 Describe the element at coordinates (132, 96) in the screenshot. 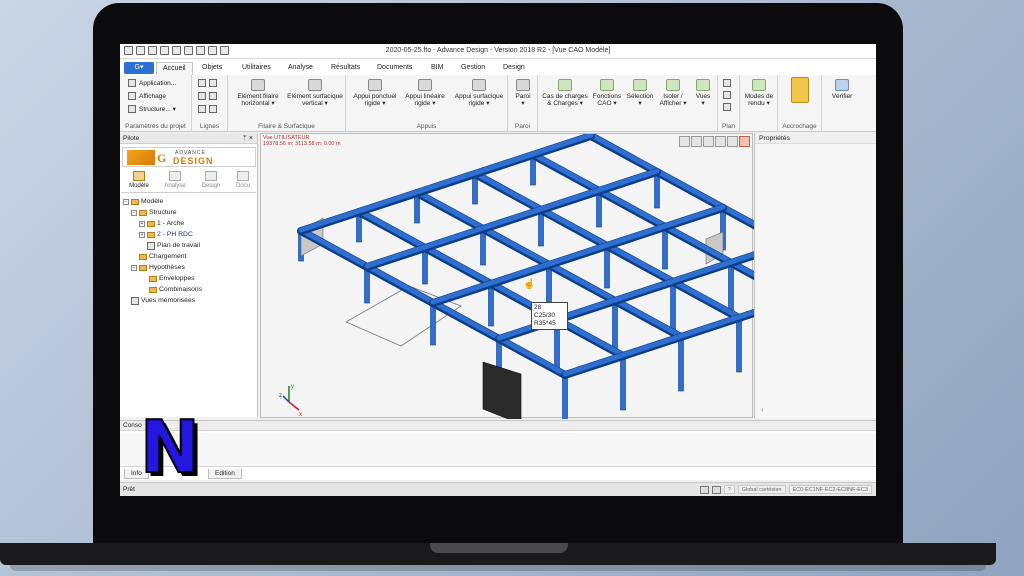

I see `display-icon` at that location.